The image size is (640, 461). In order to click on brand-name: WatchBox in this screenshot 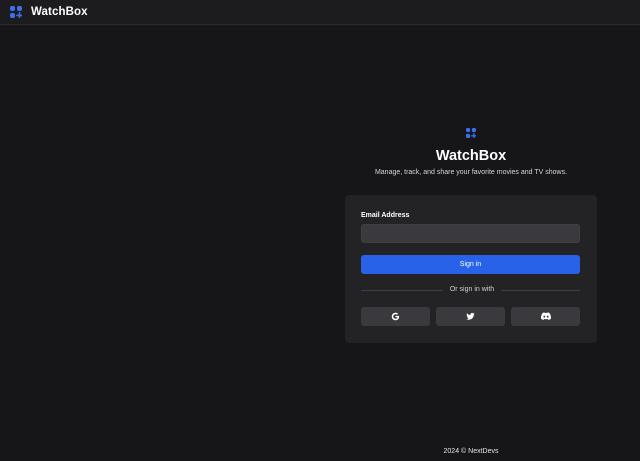, I will do `click(59, 12)`.